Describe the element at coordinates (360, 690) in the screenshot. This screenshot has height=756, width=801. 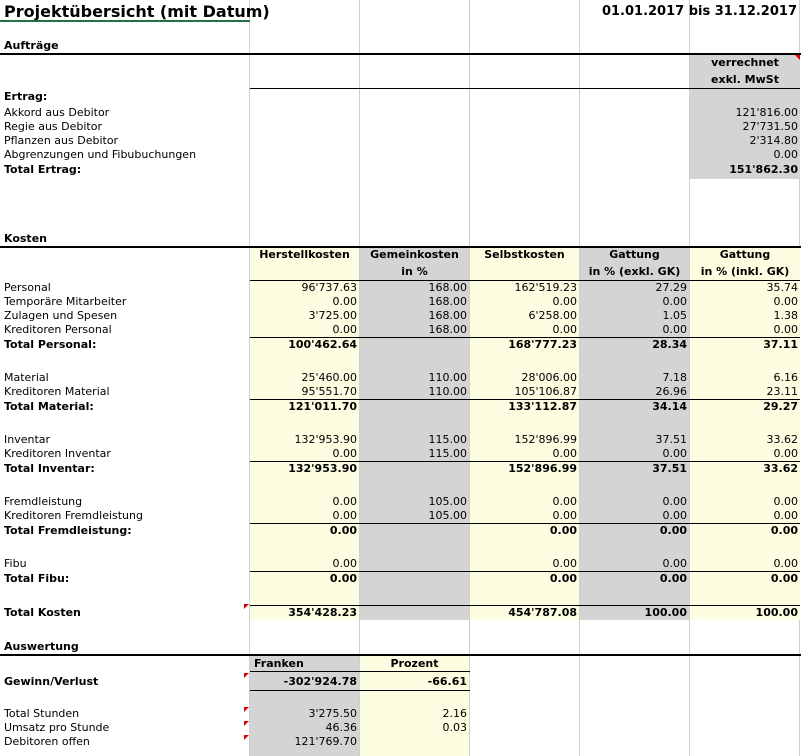
I see `gewinn-underline` at that location.